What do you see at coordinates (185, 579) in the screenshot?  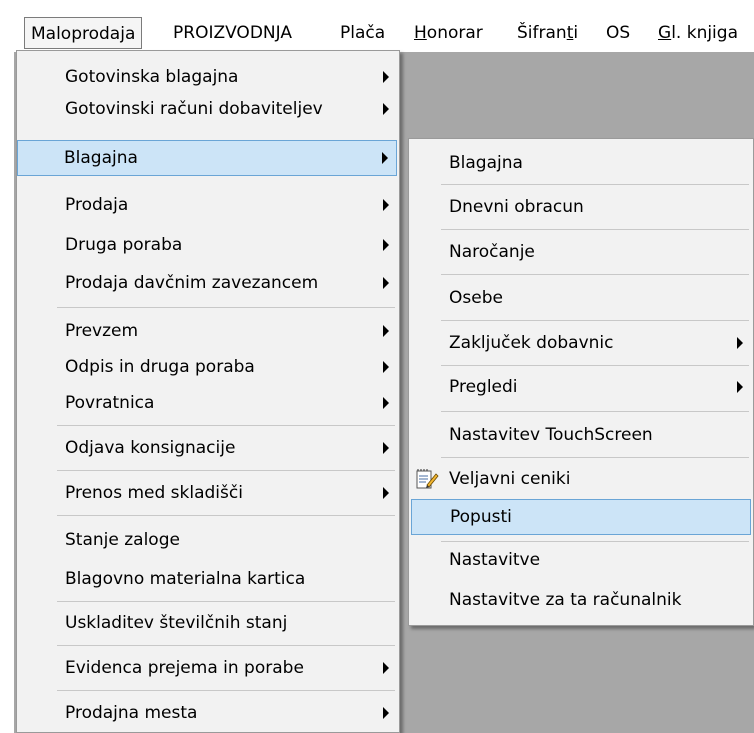 I see `menu-item-label: Blagovno materialna kartica` at bounding box center [185, 579].